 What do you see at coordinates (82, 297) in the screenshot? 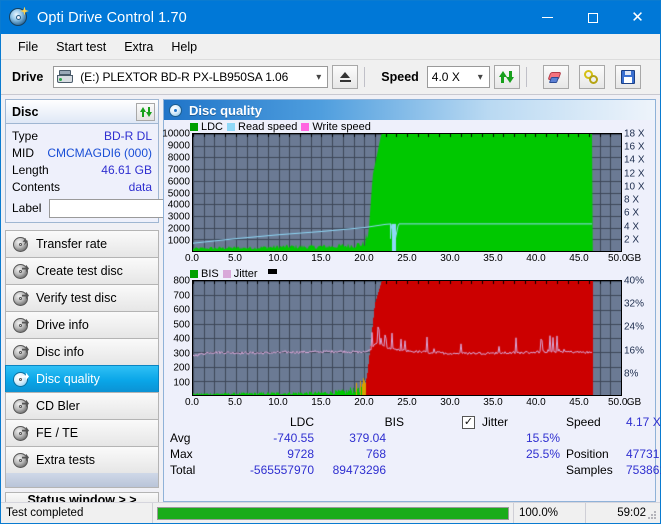
I see `sidebar-item-verify-test-disc: Verify test disc` at bounding box center [82, 297].